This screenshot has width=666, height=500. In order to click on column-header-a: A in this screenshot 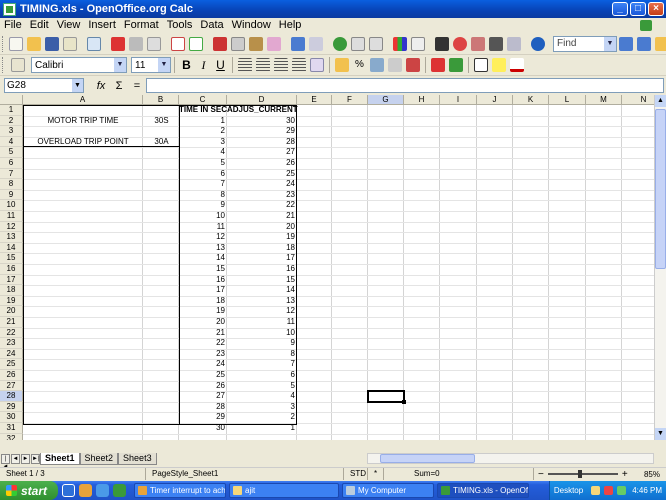, I will do `click(83, 100)`.